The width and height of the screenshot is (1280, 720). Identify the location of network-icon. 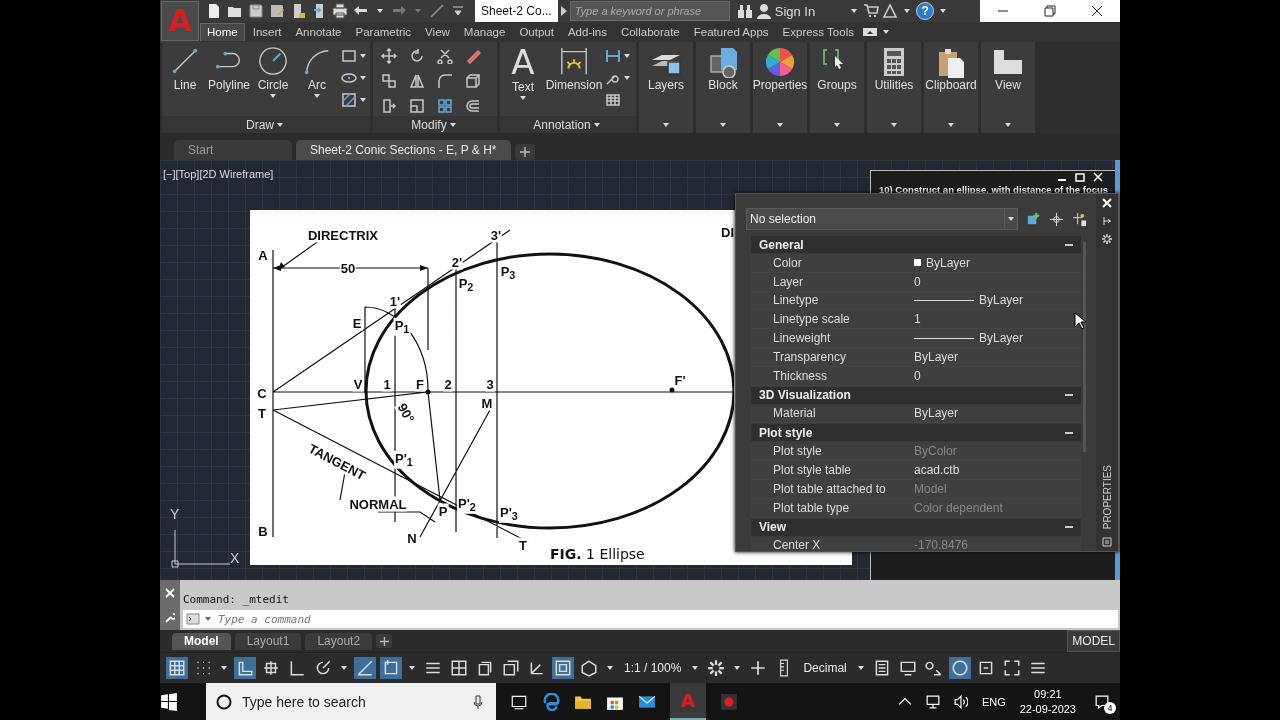
(932, 701).